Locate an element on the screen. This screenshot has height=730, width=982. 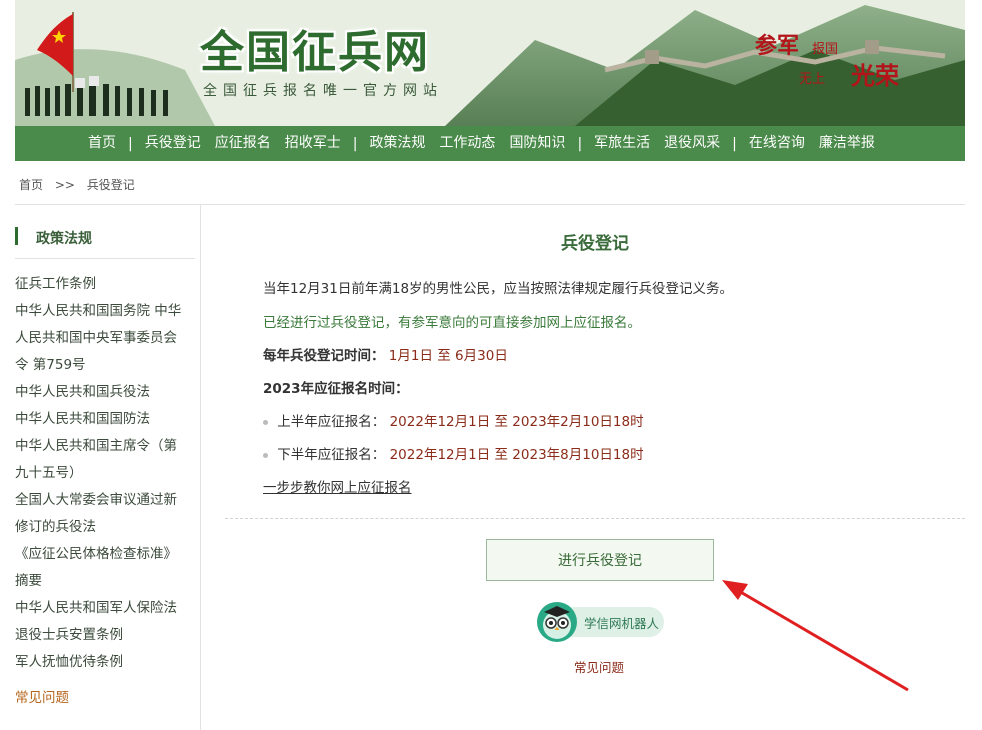
heading-accent-bar is located at coordinates (16, 236).